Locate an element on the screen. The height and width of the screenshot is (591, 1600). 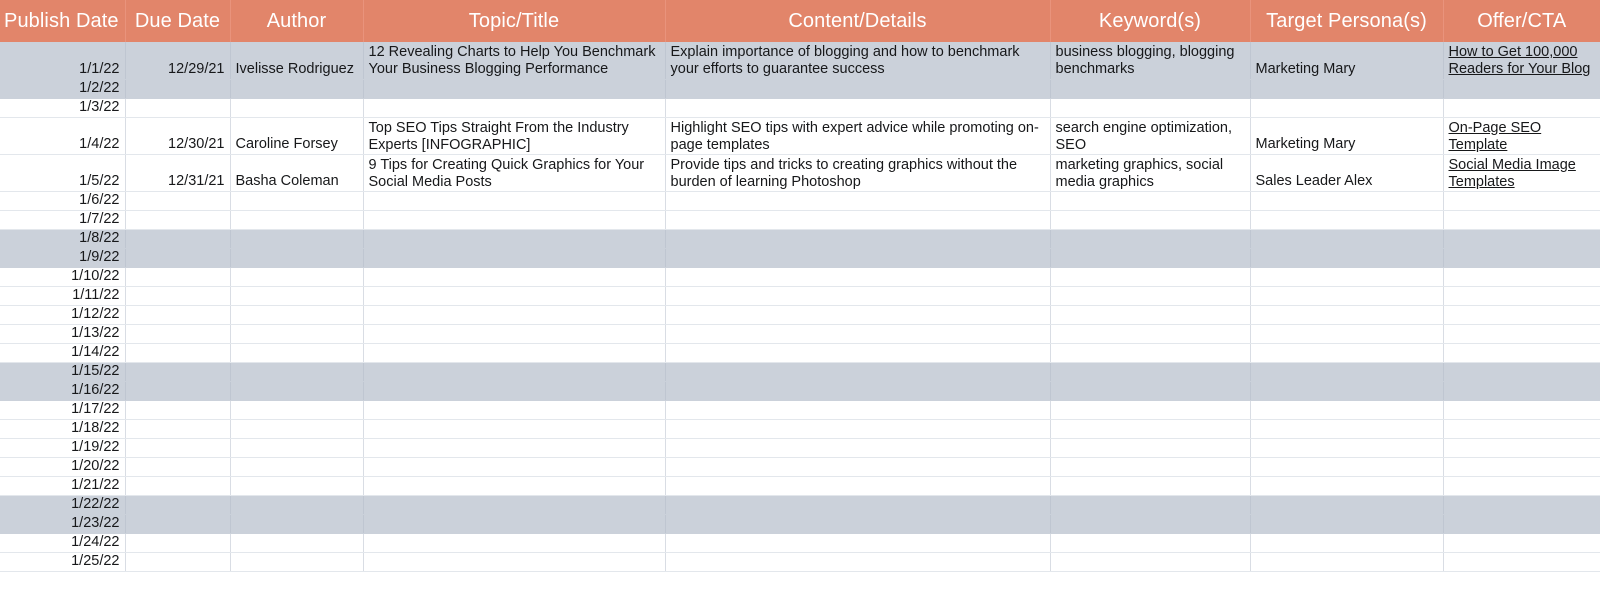
cell-due-date: 12/30/21 is located at coordinates (178, 136).